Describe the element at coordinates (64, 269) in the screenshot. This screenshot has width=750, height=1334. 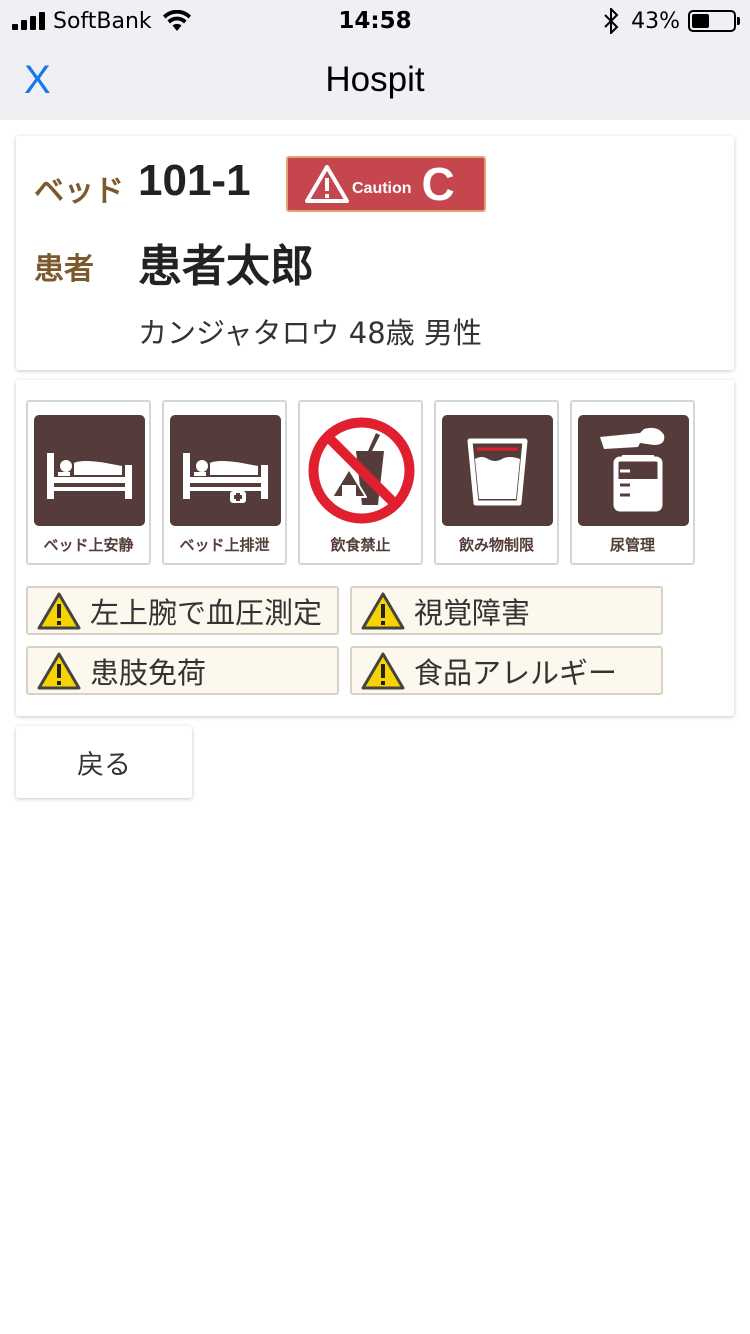
I see `patient-label: 患者` at that location.